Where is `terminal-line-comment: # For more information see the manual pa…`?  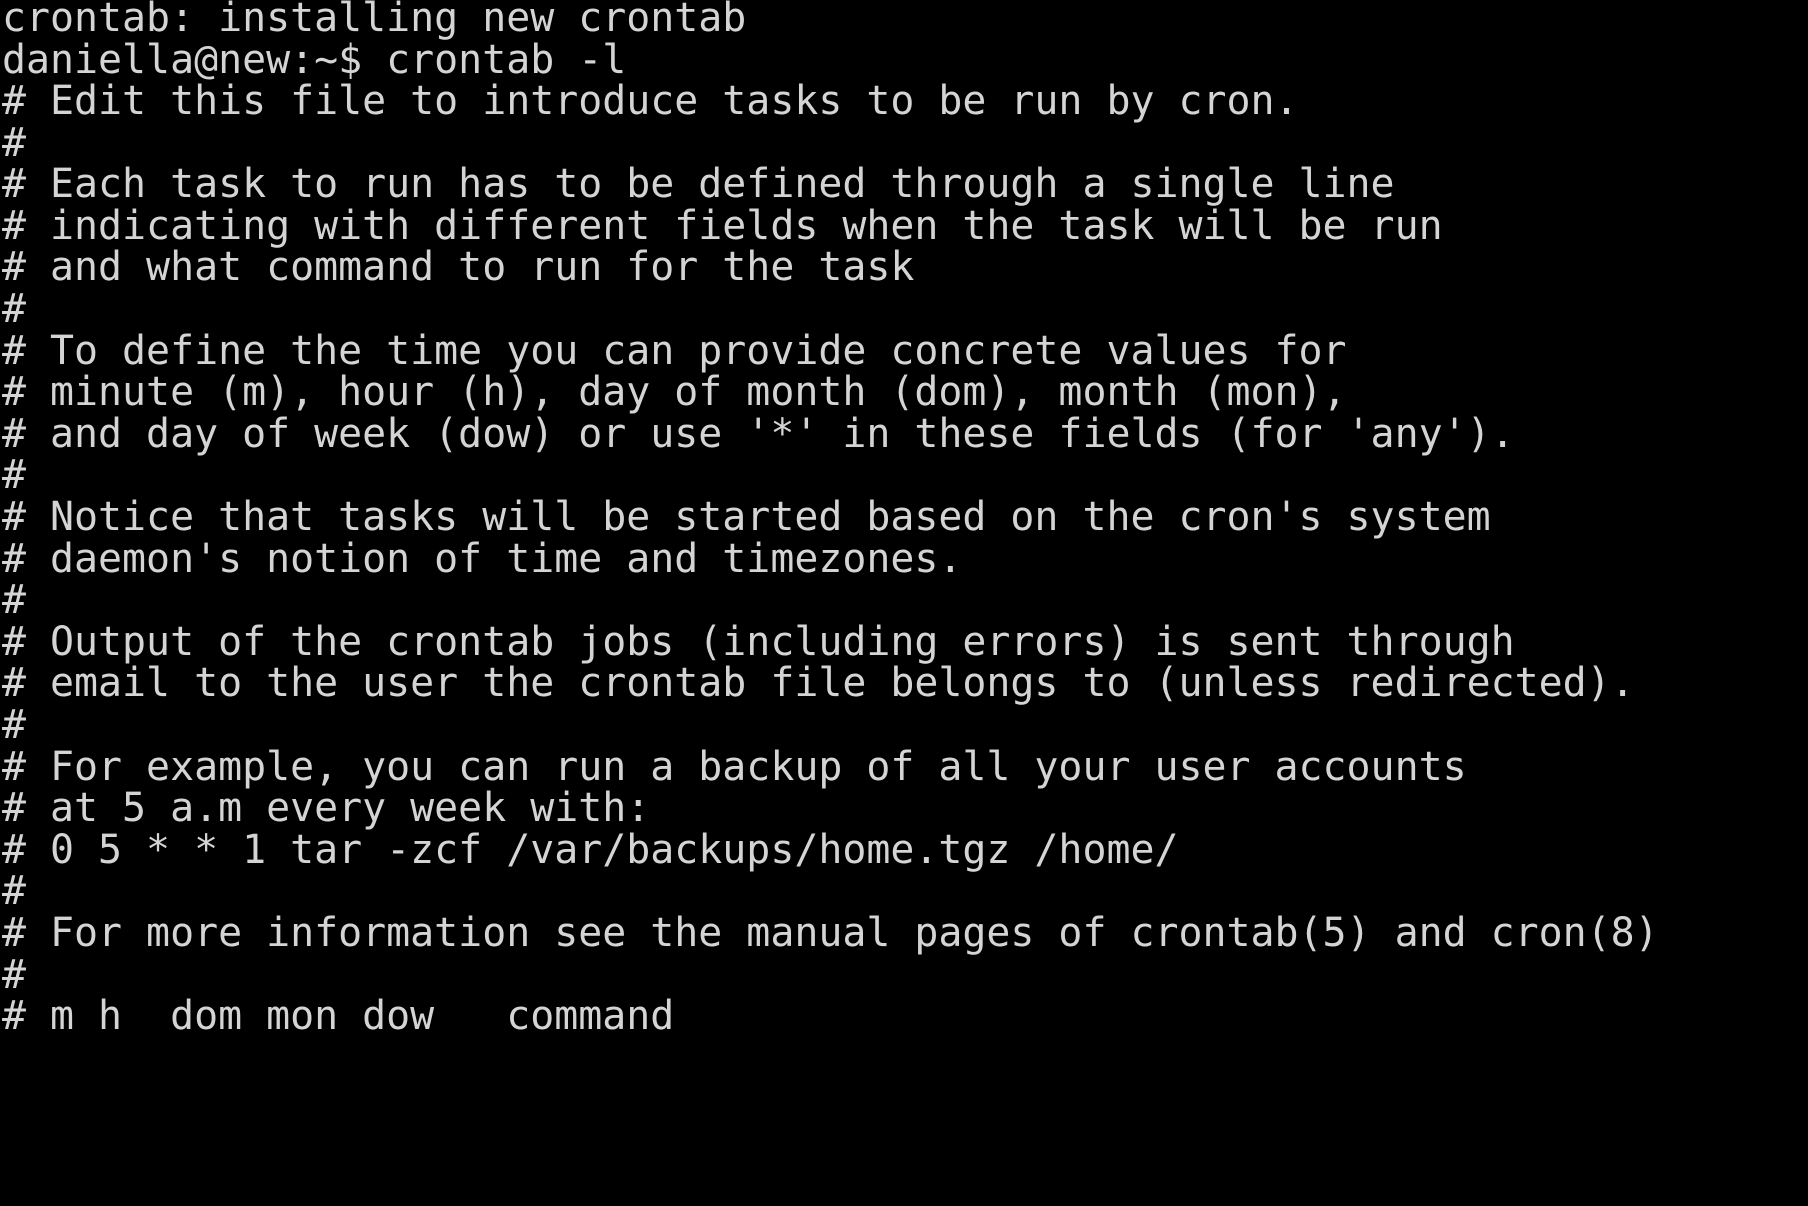
terminal-line-comment: # For more information see the manual pa… is located at coordinates (830, 933).